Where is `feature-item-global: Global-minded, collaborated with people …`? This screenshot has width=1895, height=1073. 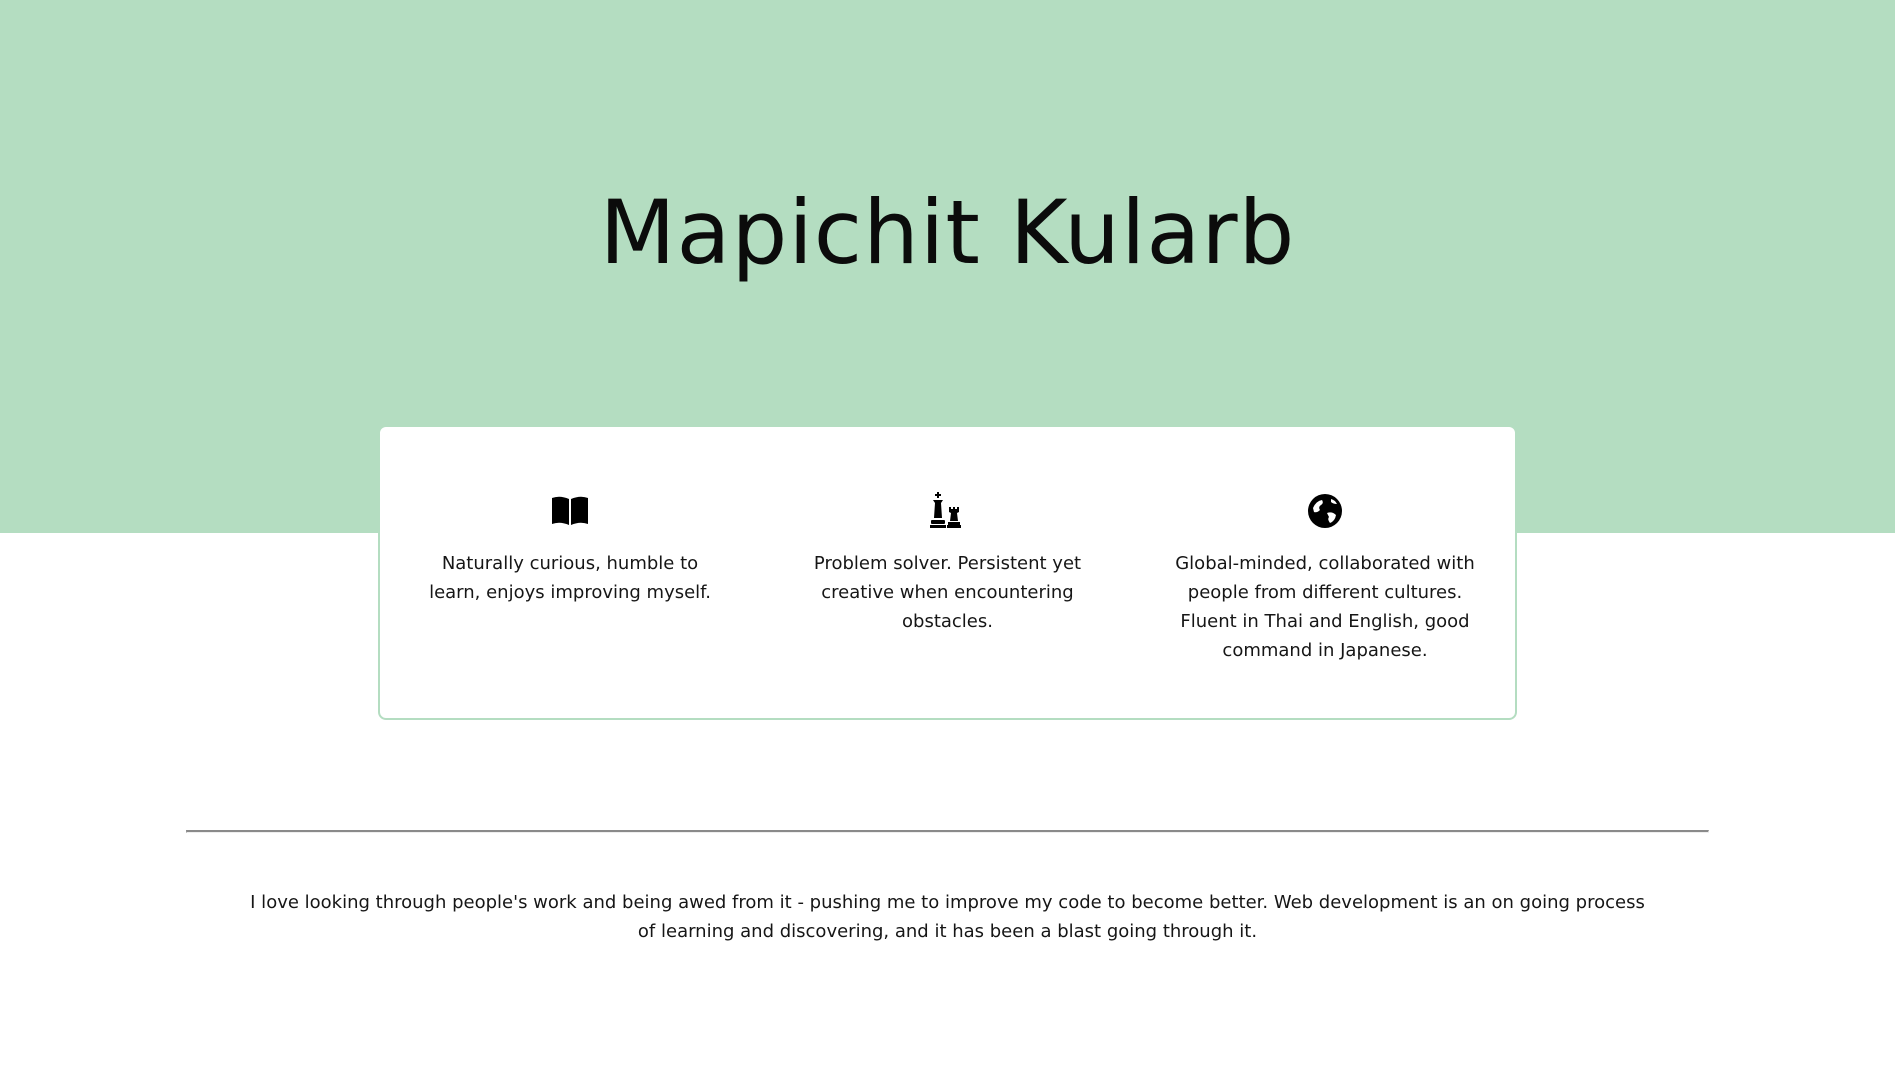 feature-item-global: Global-minded, collaborated with people … is located at coordinates (1325, 572).